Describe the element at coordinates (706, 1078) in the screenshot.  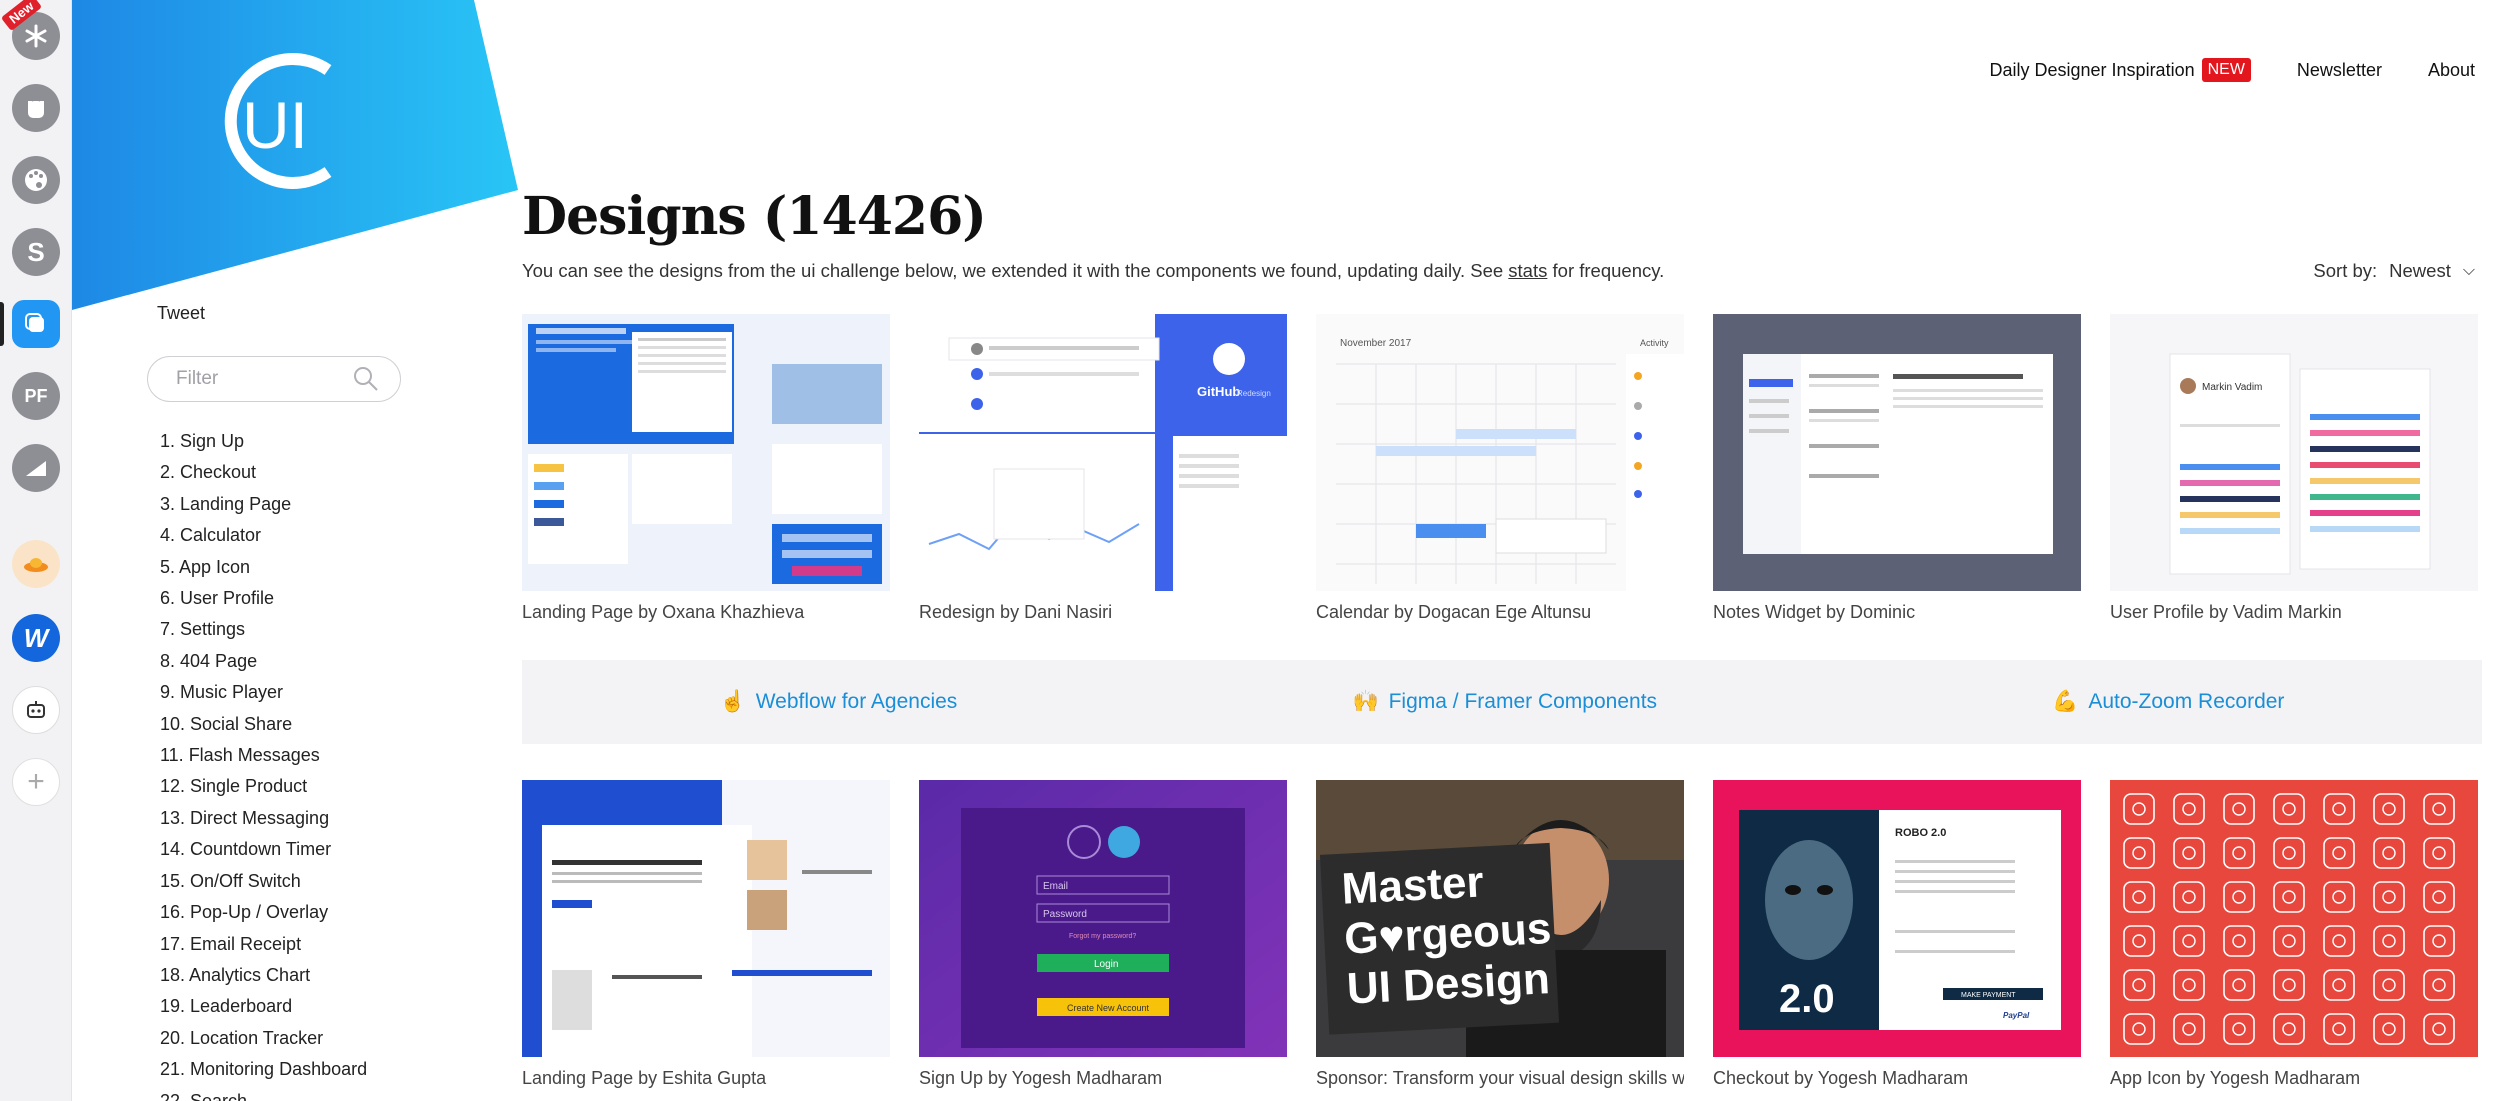
I see `design-caption: Landing Page by Eshita Gupta` at that location.